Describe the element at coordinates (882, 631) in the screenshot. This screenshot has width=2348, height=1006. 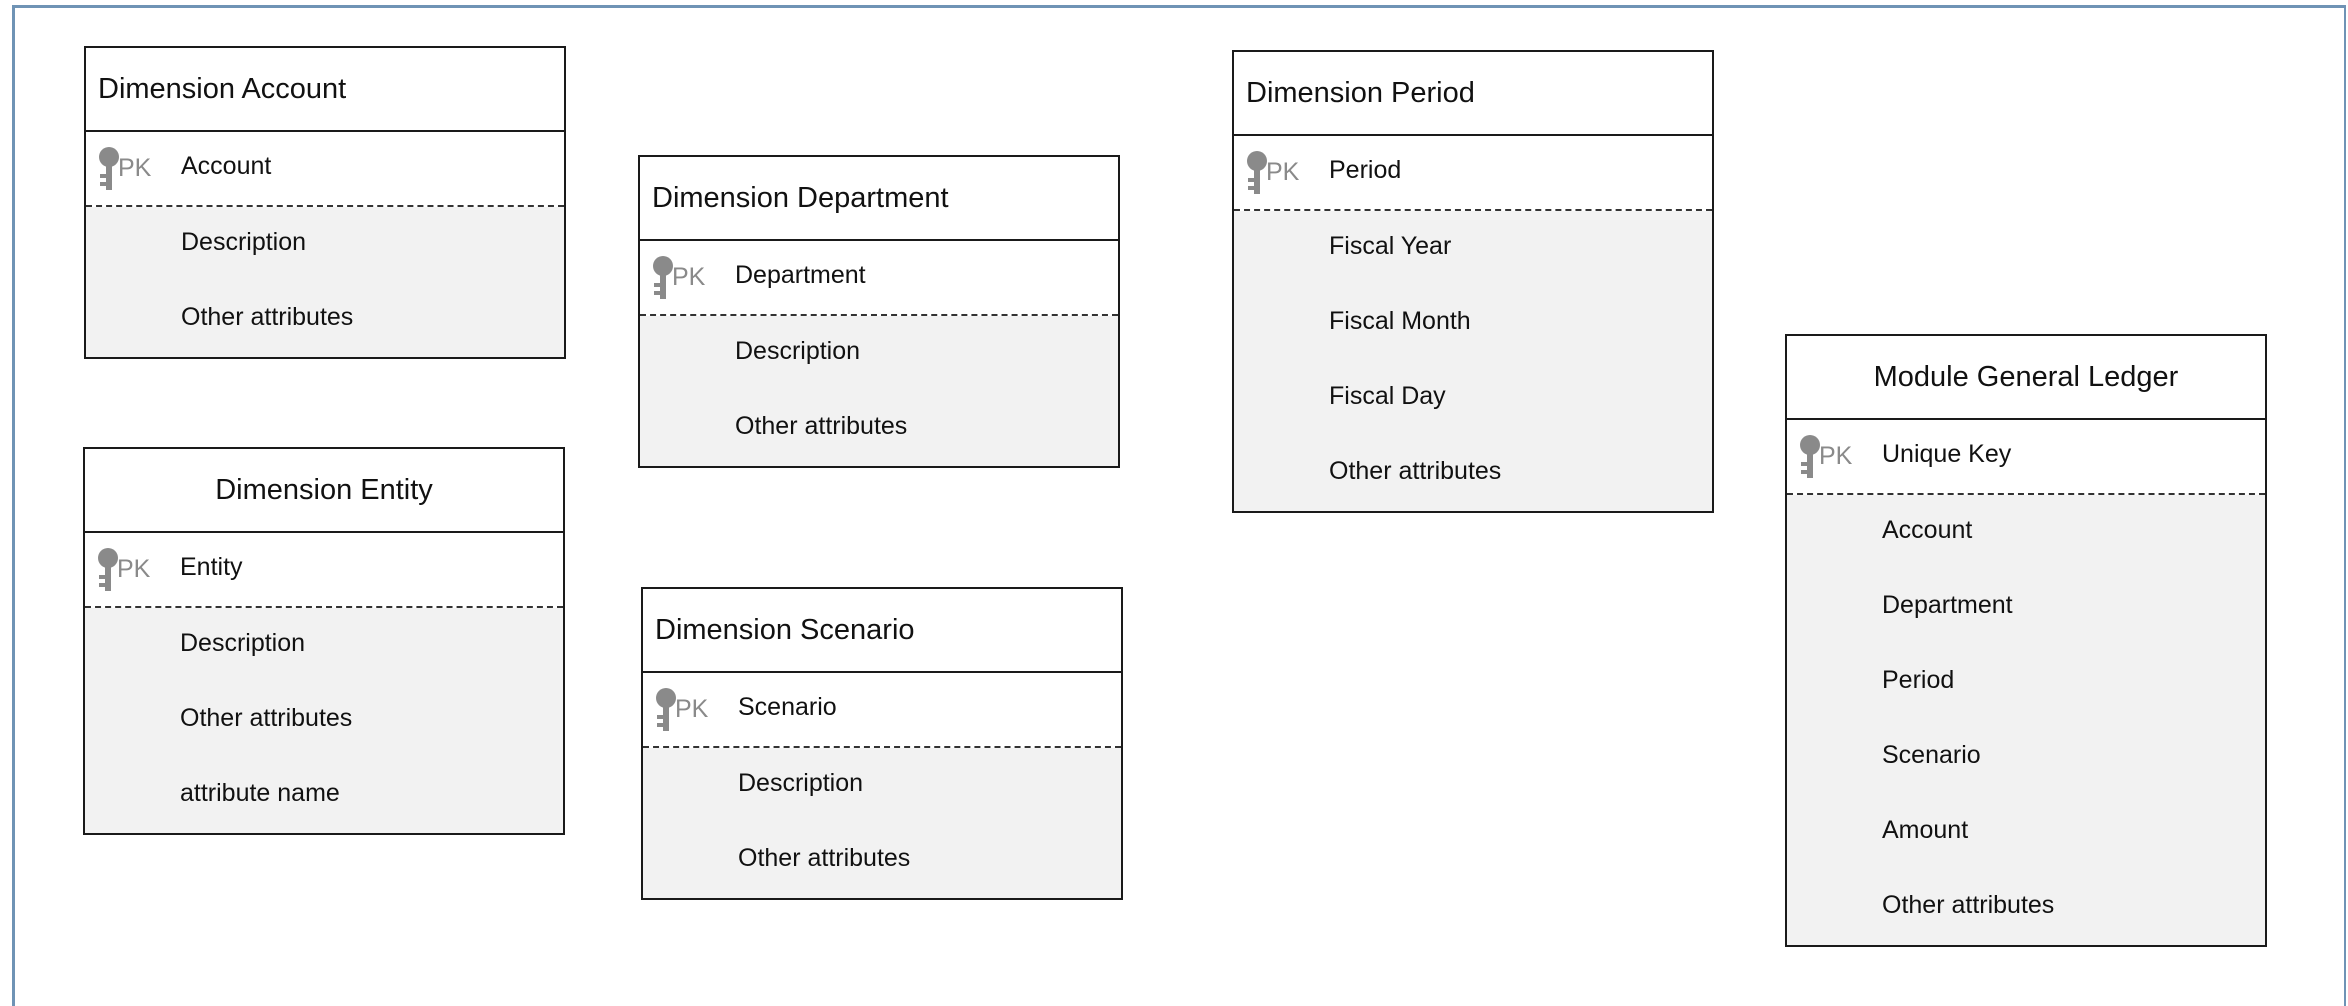
I see `entity-title: Dimension Scenario` at that location.